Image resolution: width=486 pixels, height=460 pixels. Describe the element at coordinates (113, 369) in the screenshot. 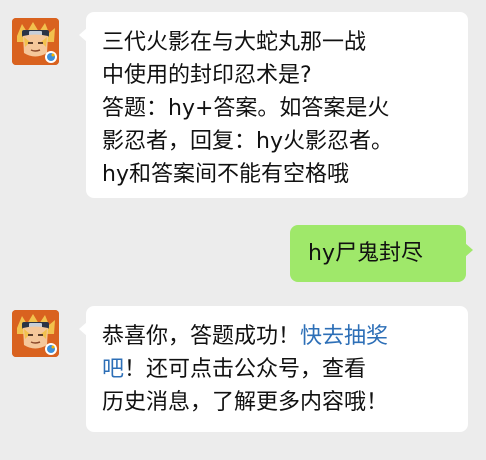

I see `lottery-link-continued: 吧` at that location.